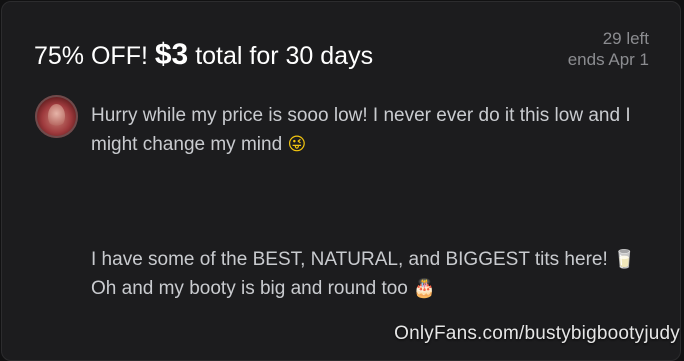 This screenshot has height=361, width=684. What do you see at coordinates (249, 288) in the screenshot?
I see `message-text-3: Oh and my booty is big and round too` at bounding box center [249, 288].